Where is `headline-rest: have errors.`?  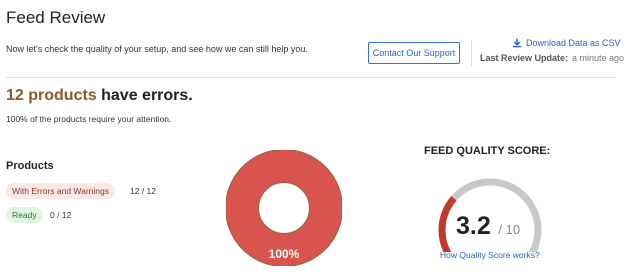 headline-rest: have errors. is located at coordinates (144, 95).